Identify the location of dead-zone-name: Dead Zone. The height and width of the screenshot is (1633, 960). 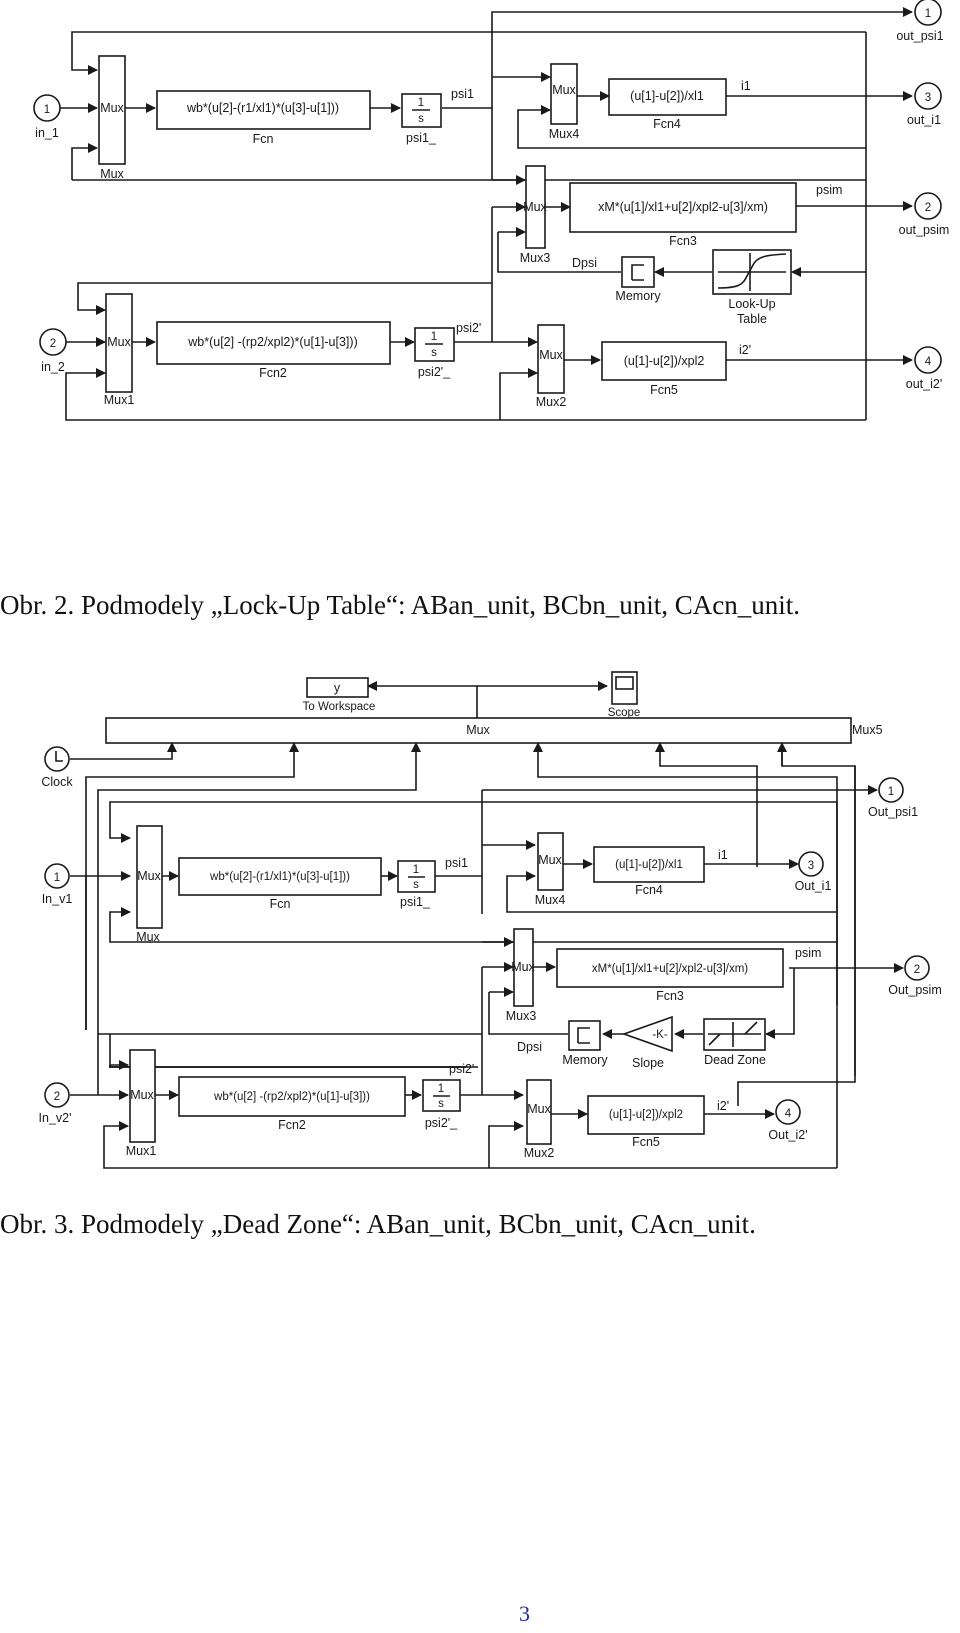
(735, 1060).